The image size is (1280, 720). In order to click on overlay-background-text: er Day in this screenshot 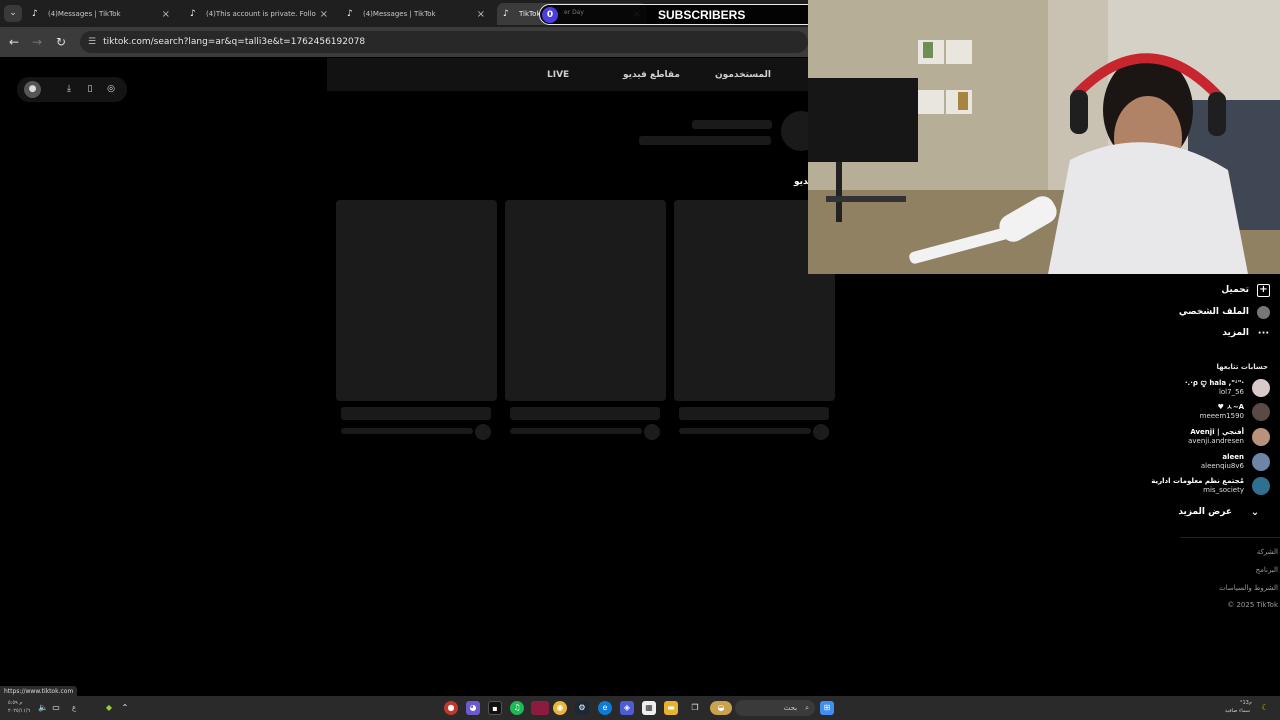, I will do `click(574, 12)`.